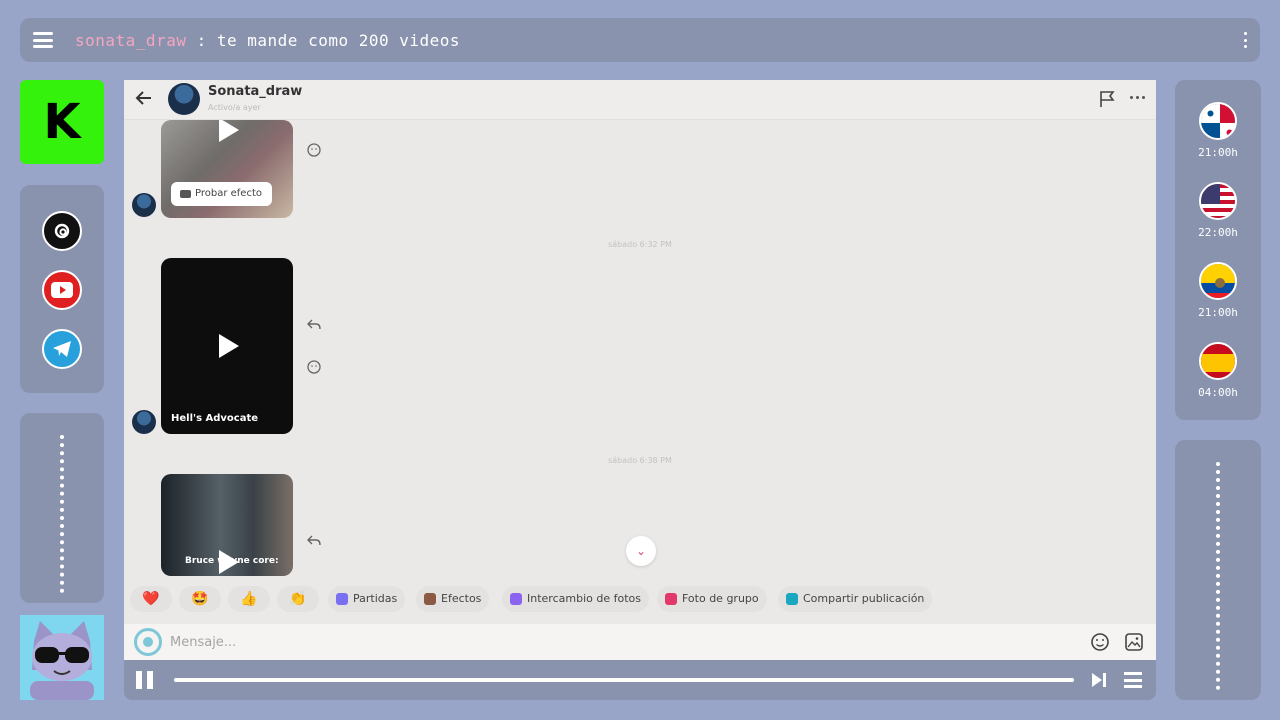 The width and height of the screenshot is (1280, 720). Describe the element at coordinates (255, 91) in the screenshot. I see `contact-name: Sonata_draw` at that location.